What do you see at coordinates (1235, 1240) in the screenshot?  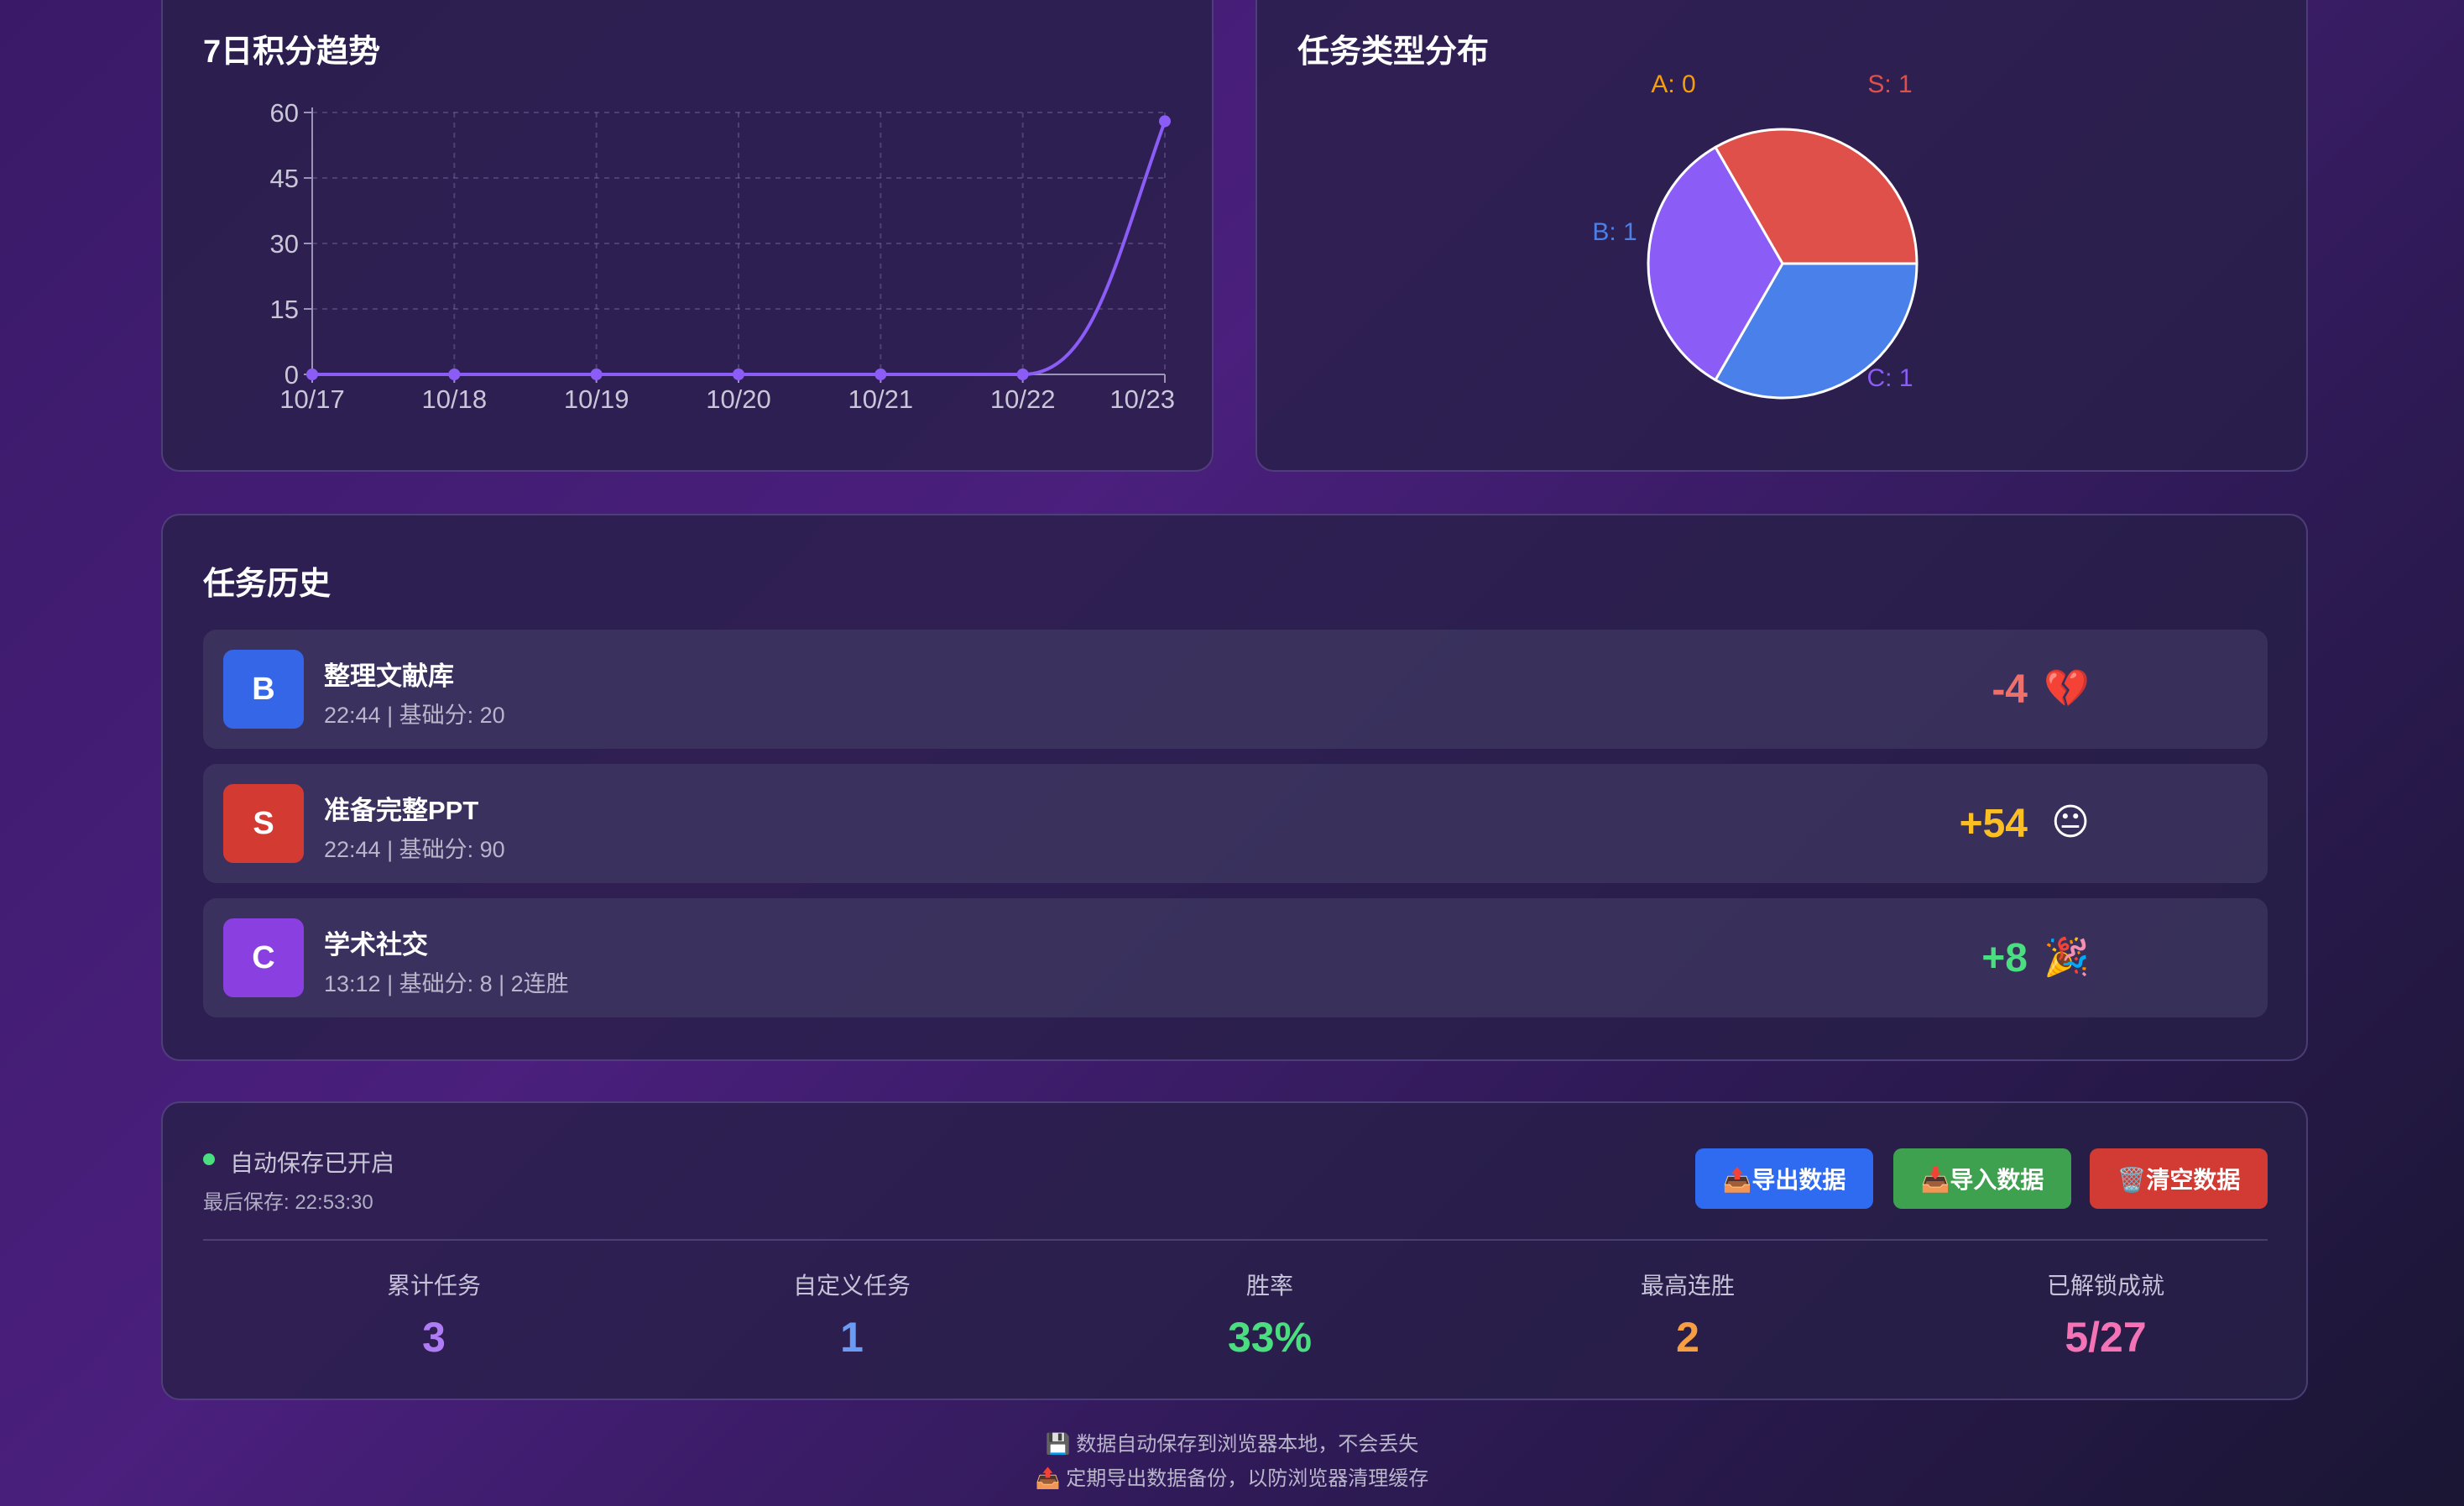 I see `stats-divider` at bounding box center [1235, 1240].